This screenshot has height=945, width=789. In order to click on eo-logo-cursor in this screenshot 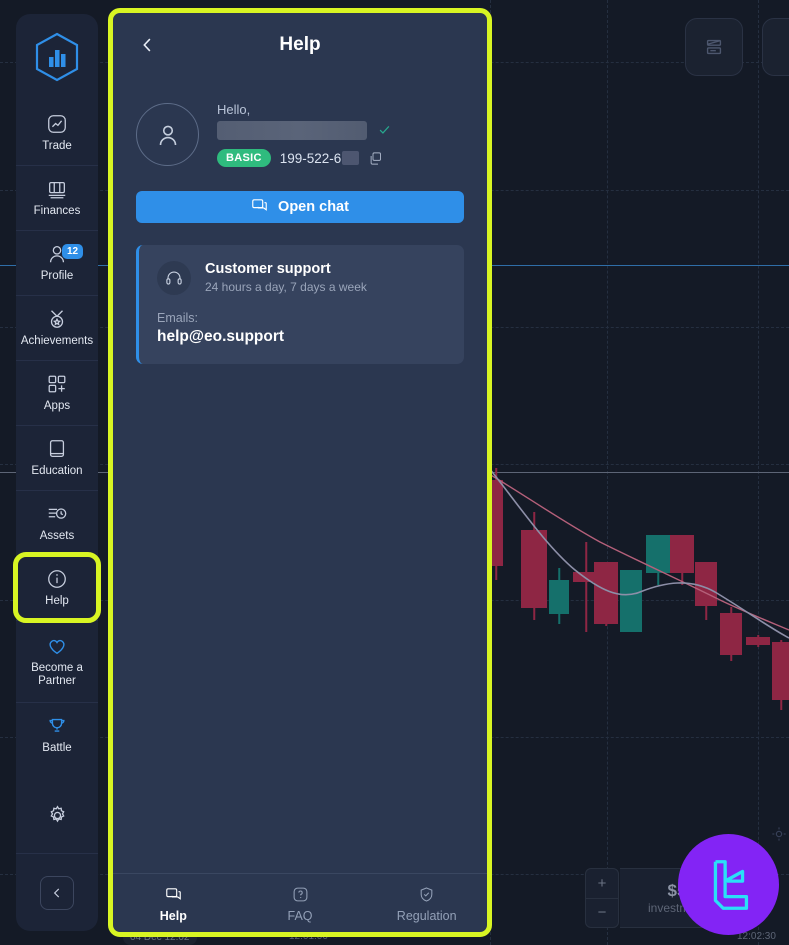, I will do `click(728, 884)`.